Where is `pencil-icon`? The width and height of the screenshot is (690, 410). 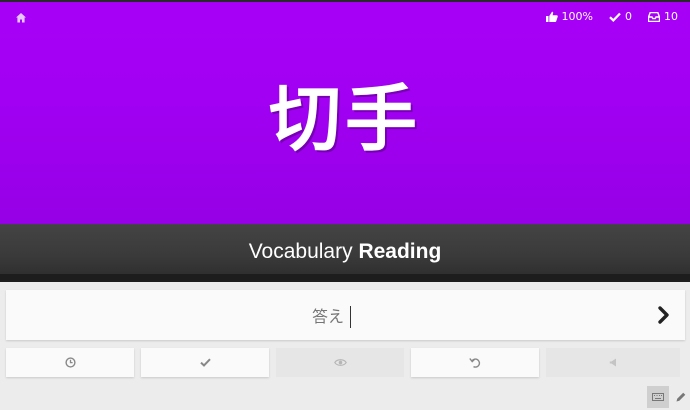 pencil-icon is located at coordinates (681, 397).